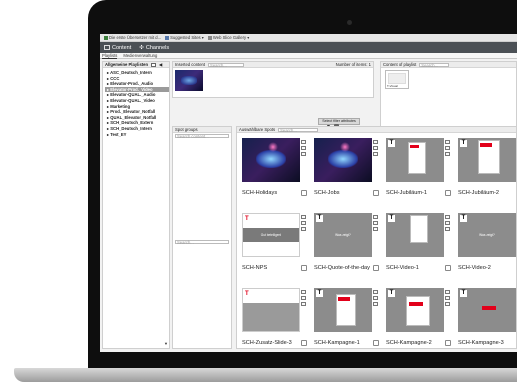  Describe the element at coordinates (422, 249) in the screenshot. I see `spot-card: T SCH-Video-1` at that location.